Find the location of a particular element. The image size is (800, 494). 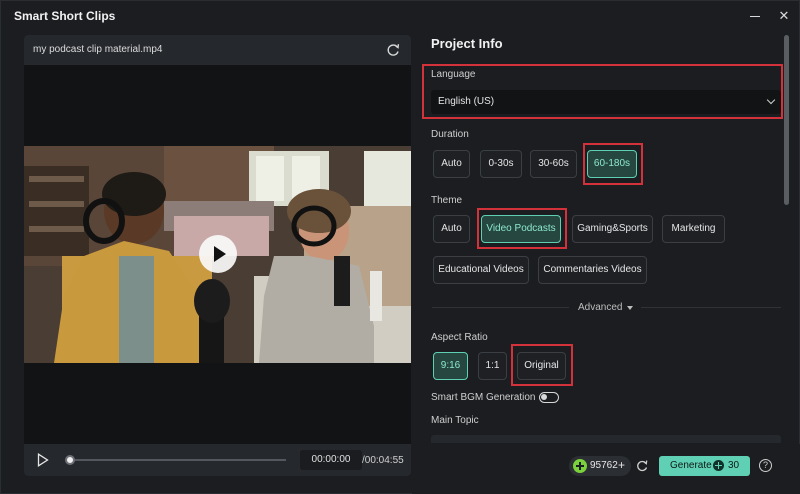

total-time: /00:04:55 is located at coordinates (383, 460).